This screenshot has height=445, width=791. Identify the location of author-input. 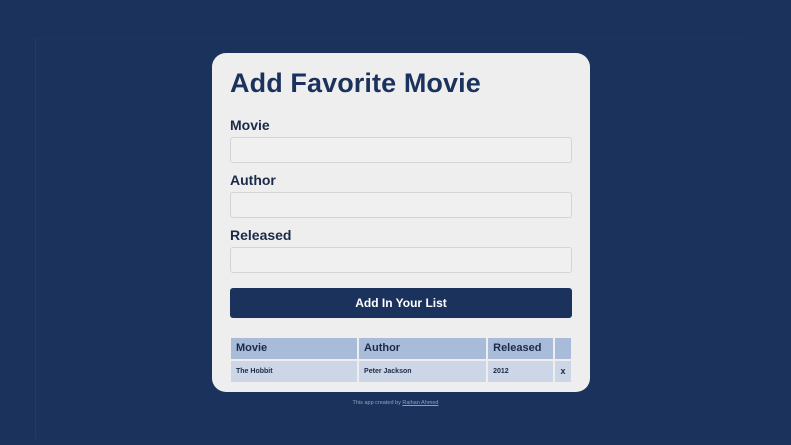
(401, 204).